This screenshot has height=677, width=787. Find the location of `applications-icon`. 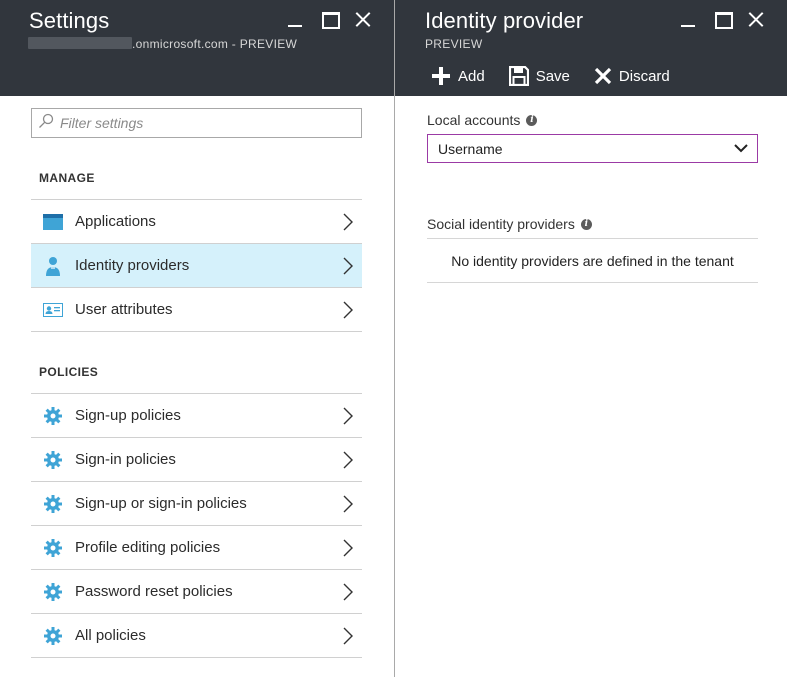

applications-icon is located at coordinates (53, 222).